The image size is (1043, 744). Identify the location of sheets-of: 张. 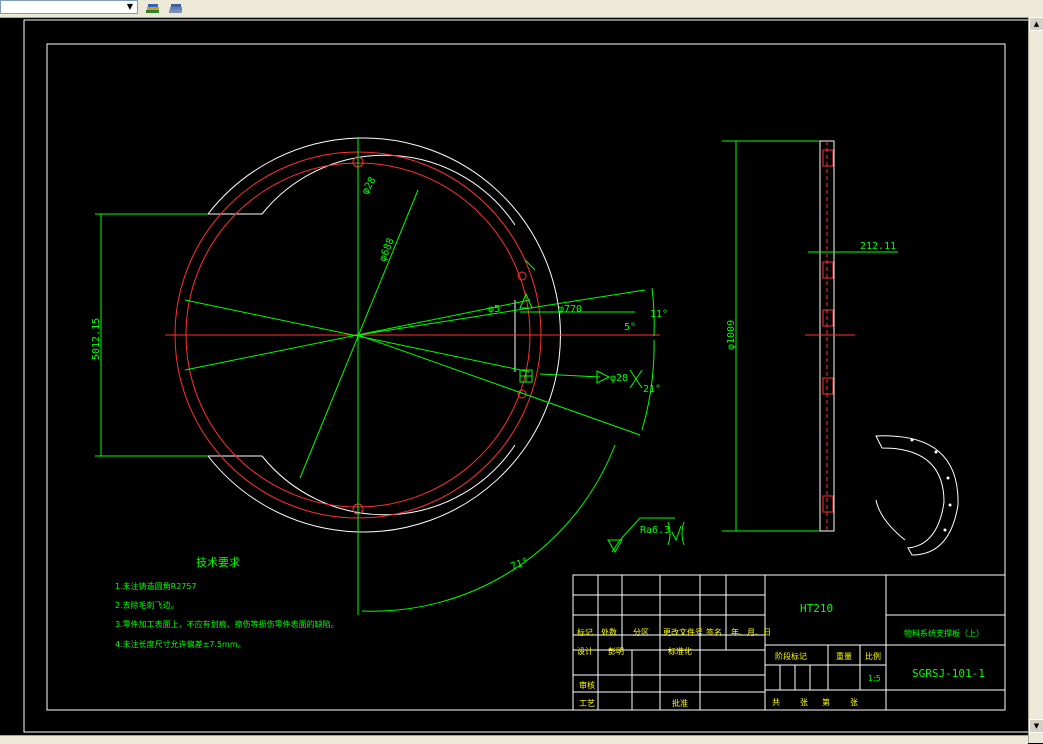
(804, 702).